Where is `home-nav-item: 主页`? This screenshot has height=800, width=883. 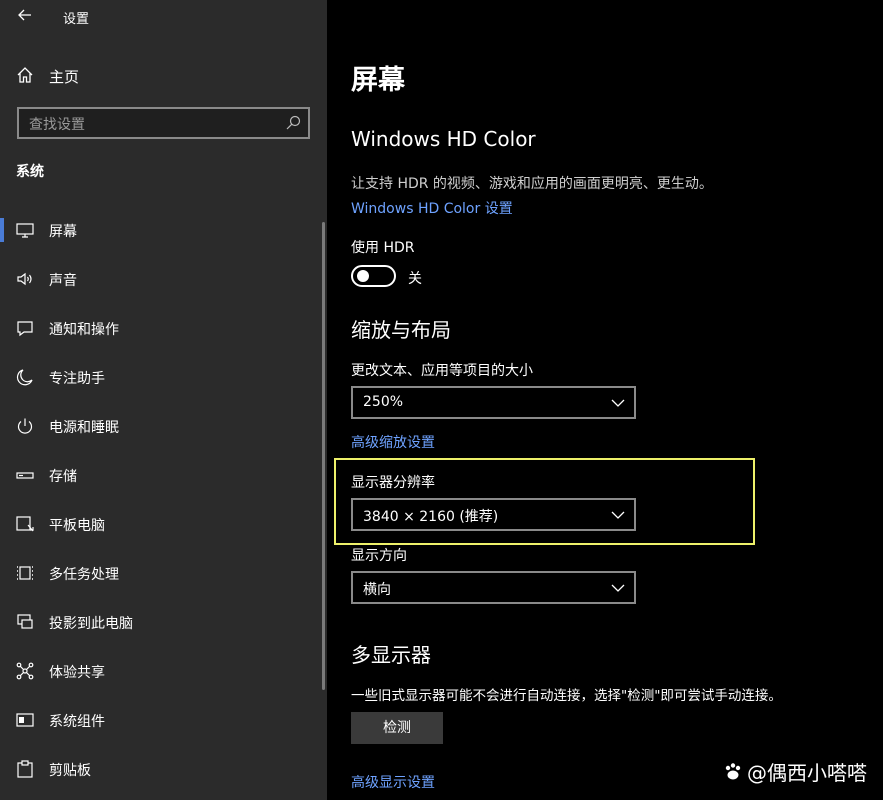
home-nav-item: 主页 is located at coordinates (163, 75).